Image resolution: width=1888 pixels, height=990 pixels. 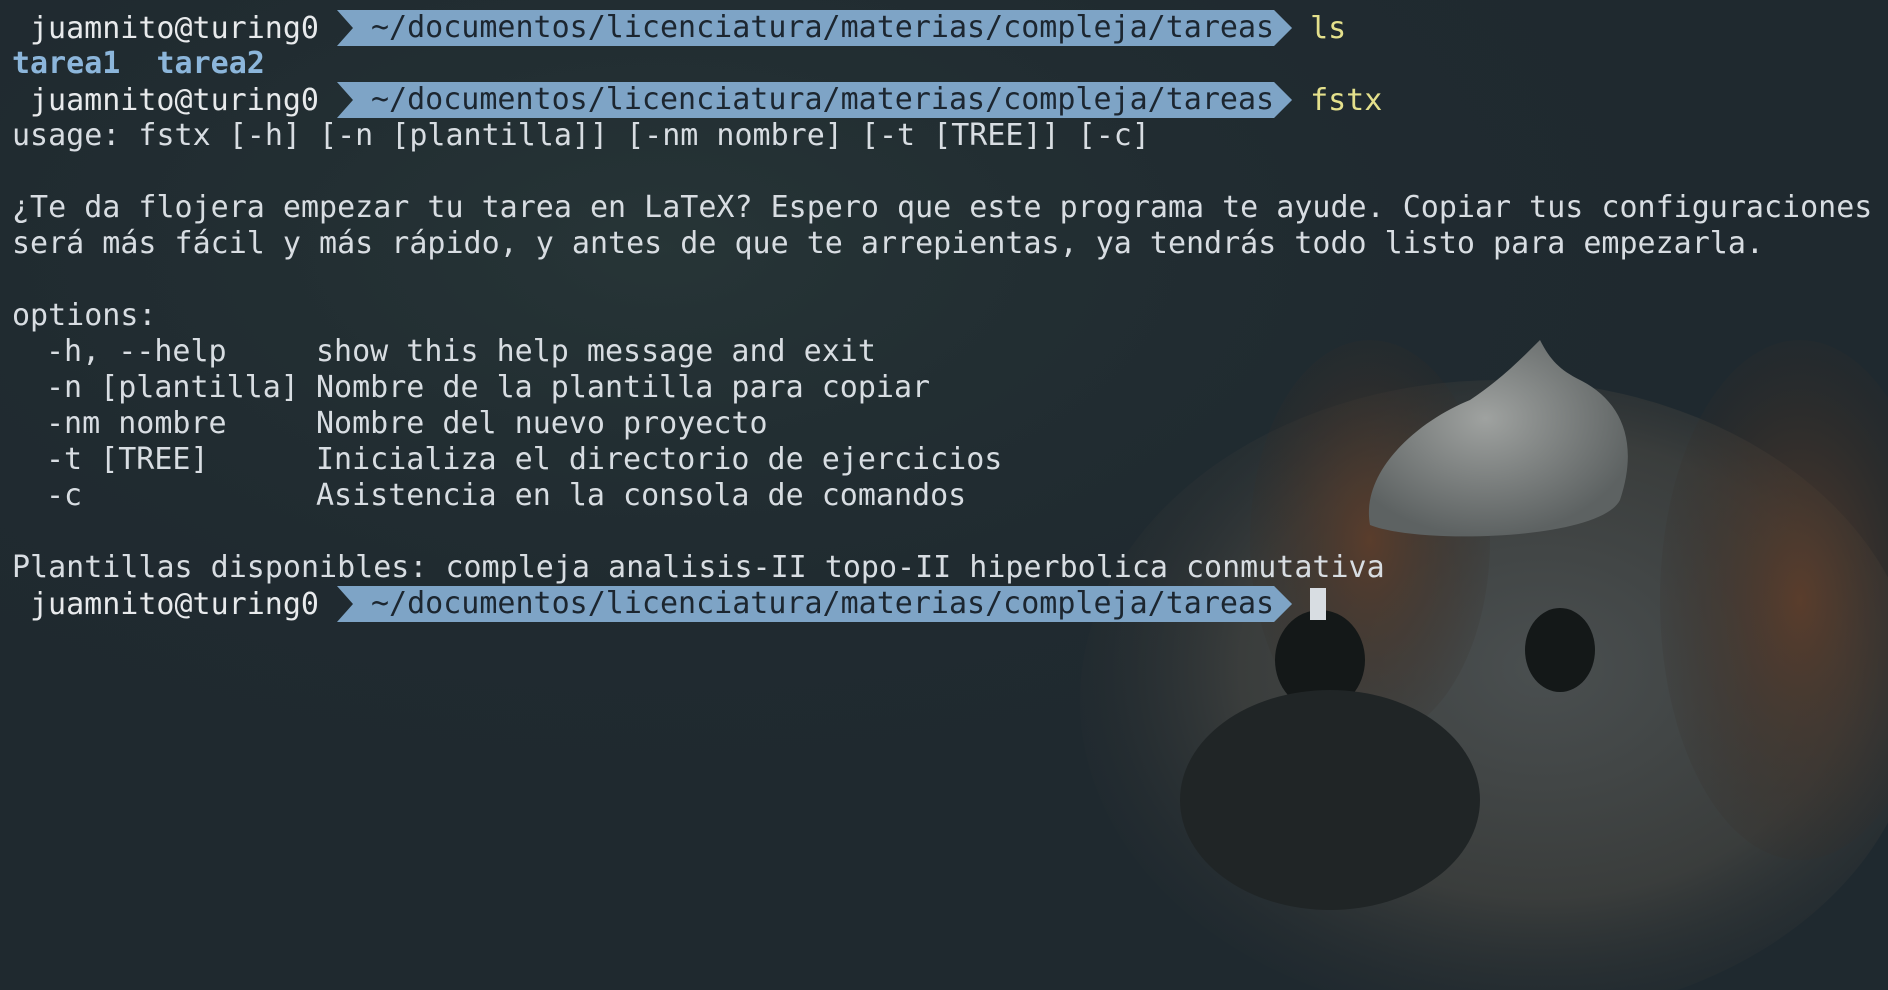 What do you see at coordinates (136, 423) in the screenshot?
I see `option-flag: -nm nombre` at bounding box center [136, 423].